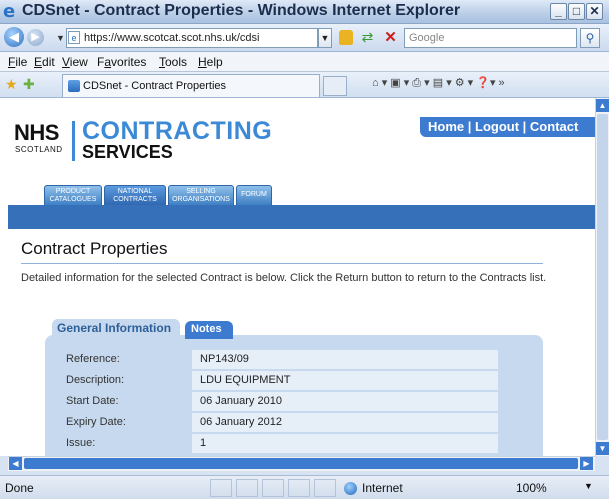 Image resolution: width=609 pixels, height=499 pixels. Describe the element at coordinates (490, 38) in the screenshot. I see `search-input: Google` at that location.